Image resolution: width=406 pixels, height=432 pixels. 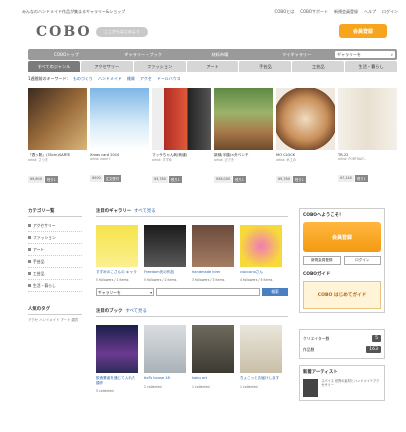 What do you see at coordinates (117, 272) in the screenshot?
I see `gallery-name: すずめのこさんの キャラ` at bounding box center [117, 272].